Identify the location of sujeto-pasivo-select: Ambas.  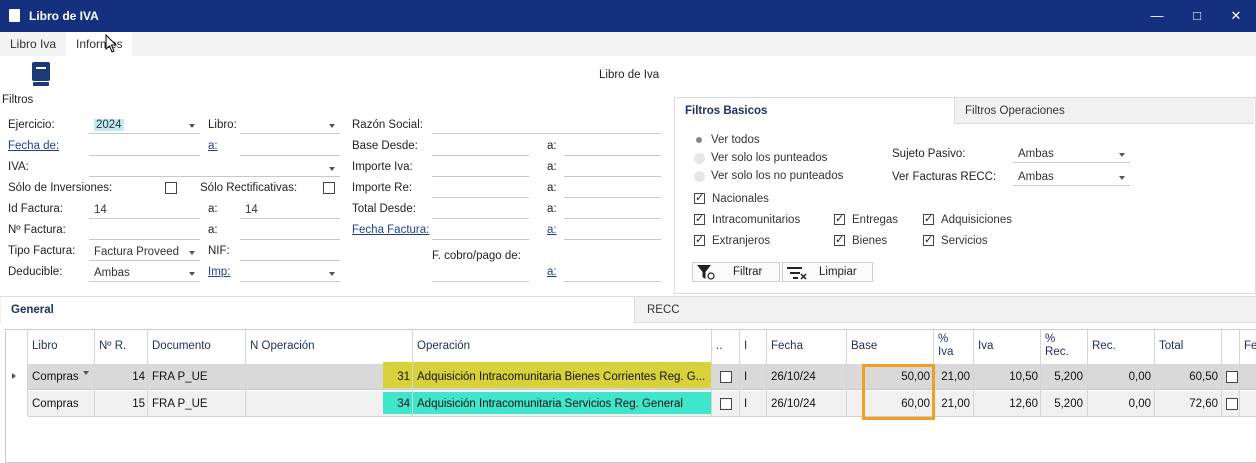
(1071, 154).